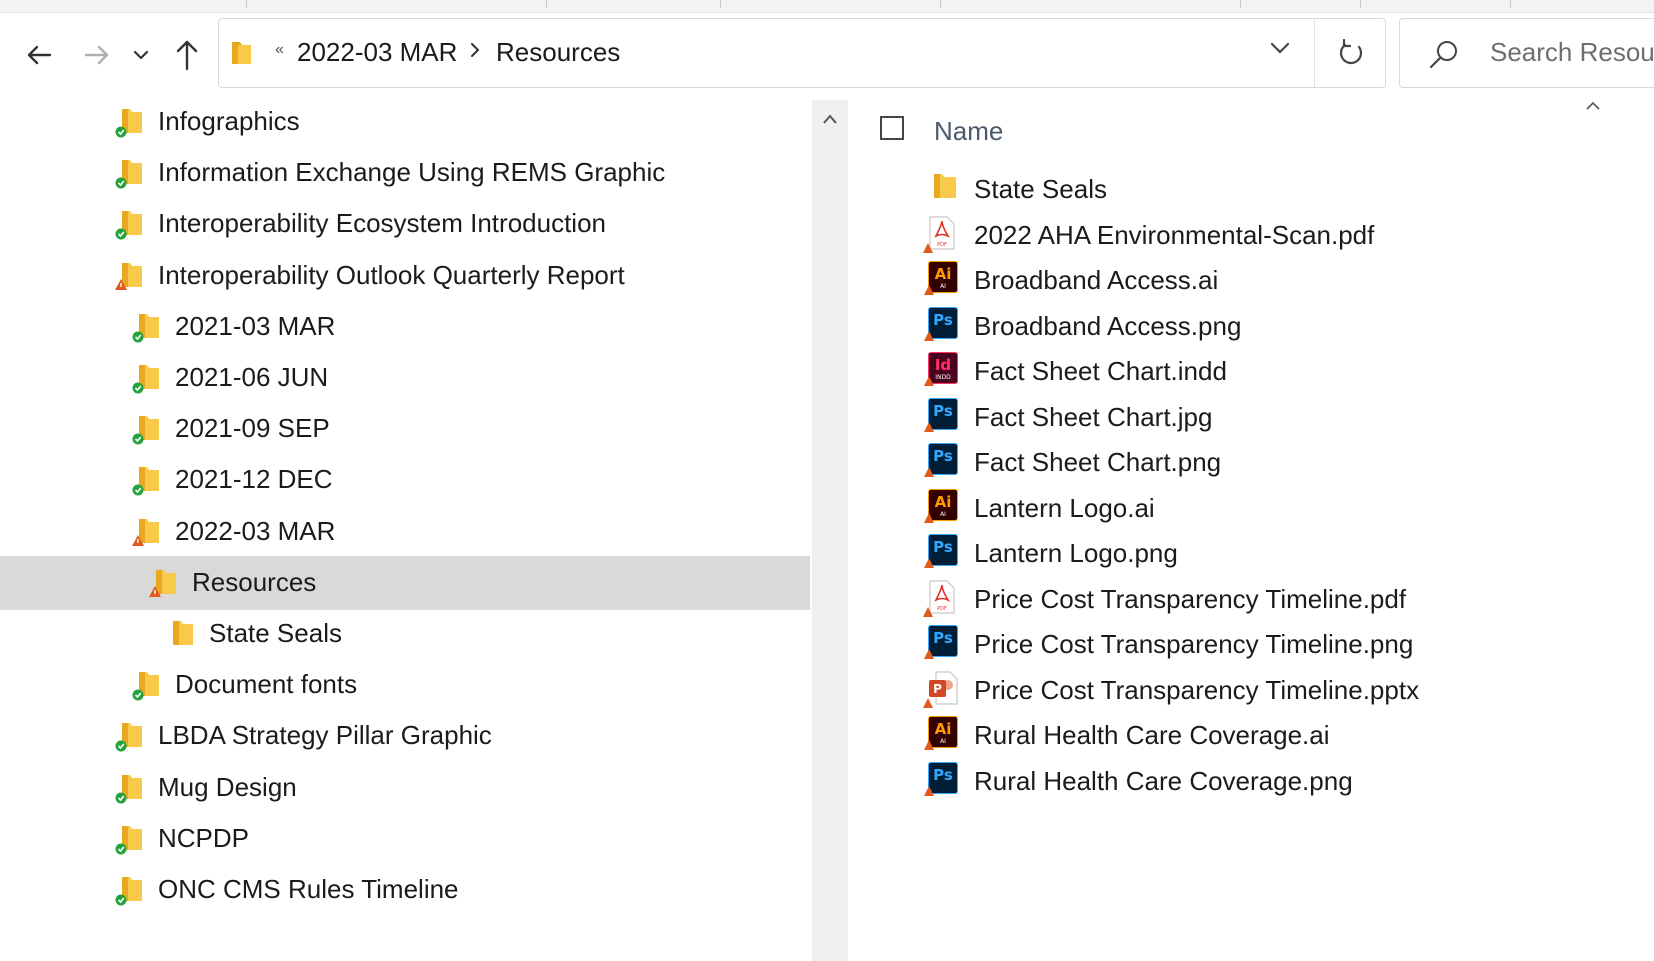 This screenshot has width=1654, height=961. I want to click on file-name: Broadband Access.png, so click(1108, 325).